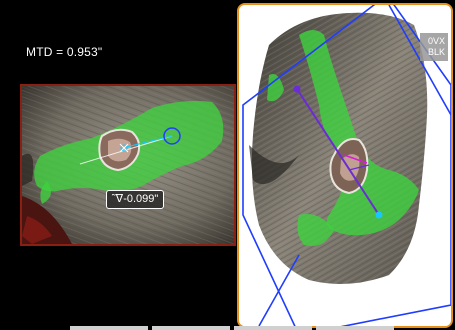 The width and height of the screenshot is (455, 330). Describe the element at coordinates (232, 328) in the screenshot. I see `bottom-softkey-strip` at that location.